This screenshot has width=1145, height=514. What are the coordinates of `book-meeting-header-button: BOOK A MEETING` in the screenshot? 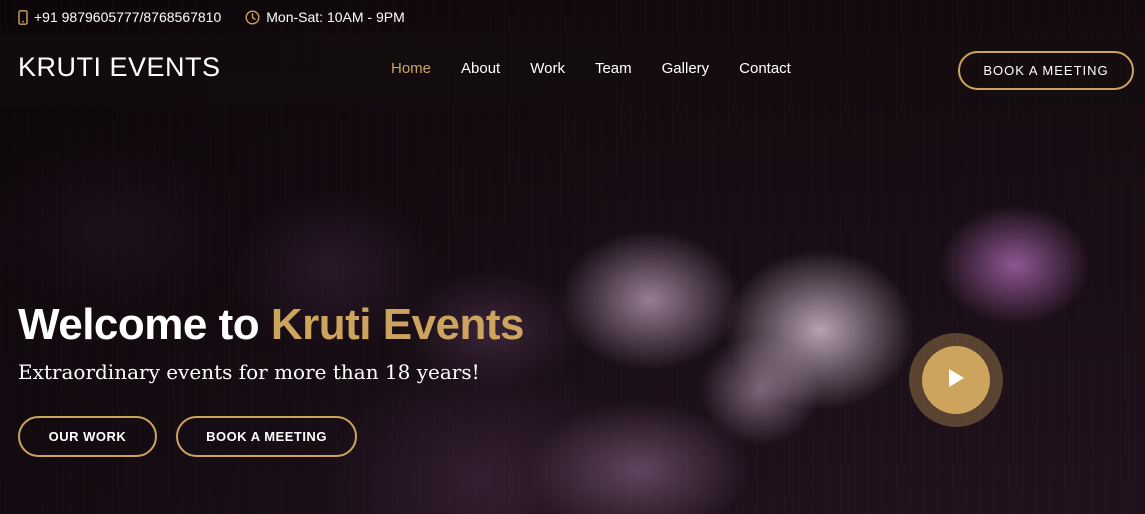 It's located at (1046, 70).